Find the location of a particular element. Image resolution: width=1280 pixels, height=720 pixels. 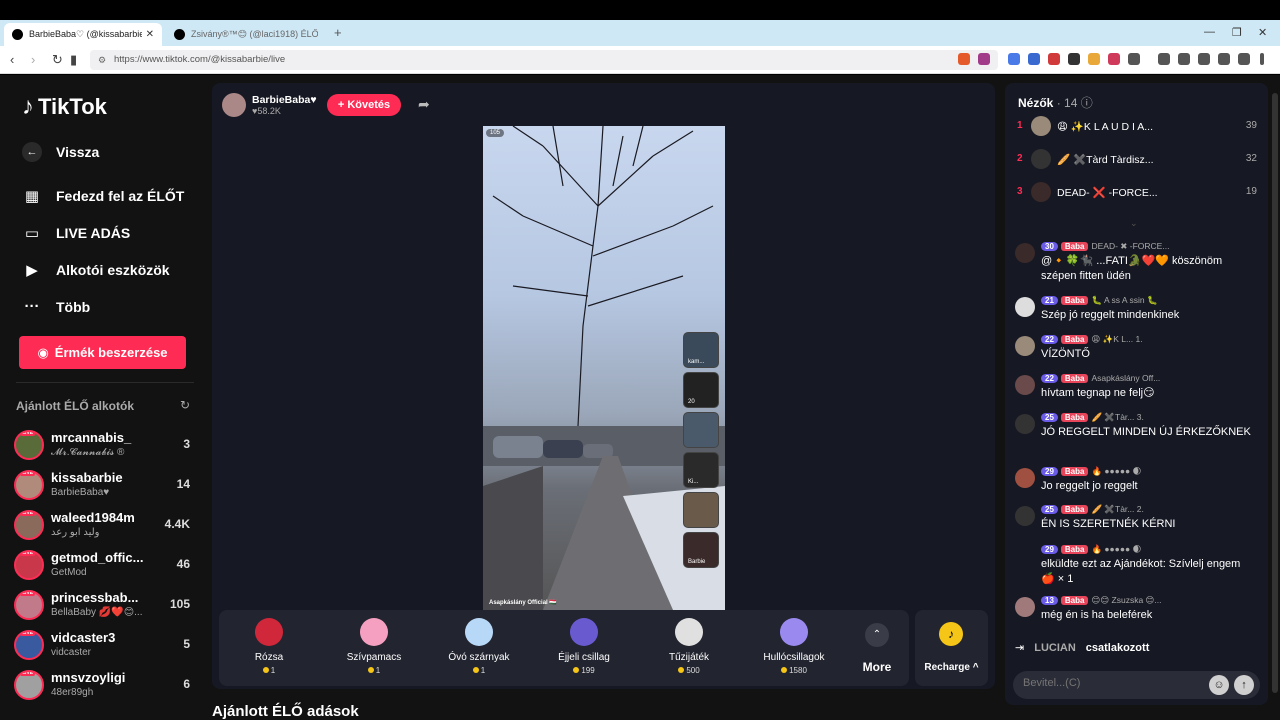

top-viewer-row: 2 🥖 ✖️Tàrd Tàrdisz... 32 is located at coordinates (1137, 159).